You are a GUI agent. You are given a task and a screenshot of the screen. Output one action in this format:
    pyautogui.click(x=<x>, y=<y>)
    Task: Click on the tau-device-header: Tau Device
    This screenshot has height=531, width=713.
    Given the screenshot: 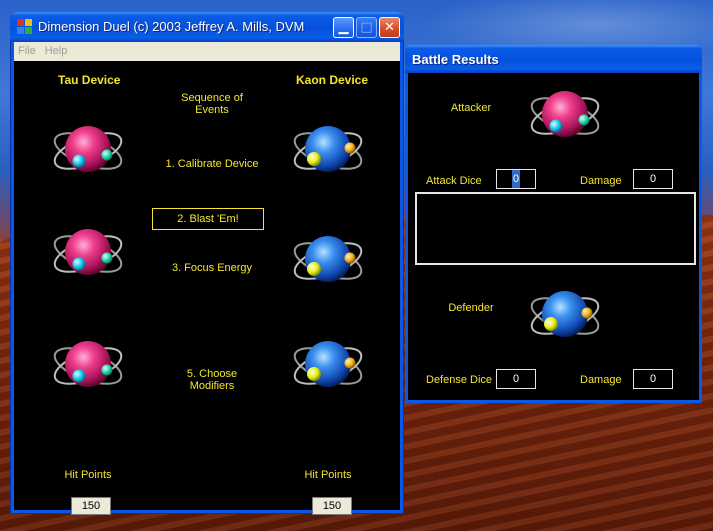 What is the action you would take?
    pyautogui.click(x=89, y=80)
    